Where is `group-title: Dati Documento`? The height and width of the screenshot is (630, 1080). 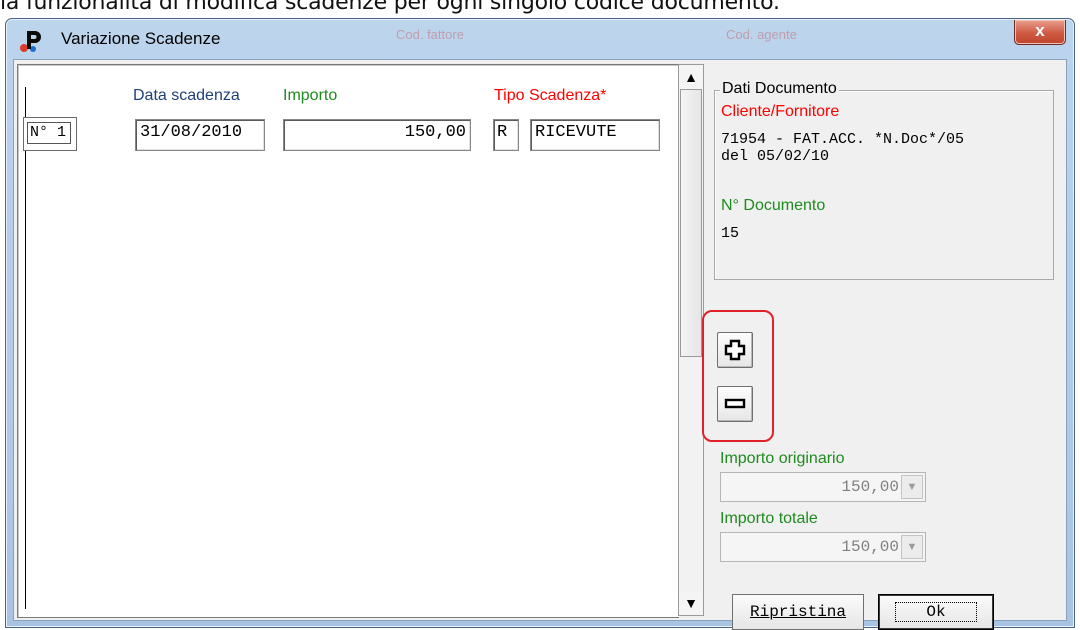 group-title: Dati Documento is located at coordinates (779, 89).